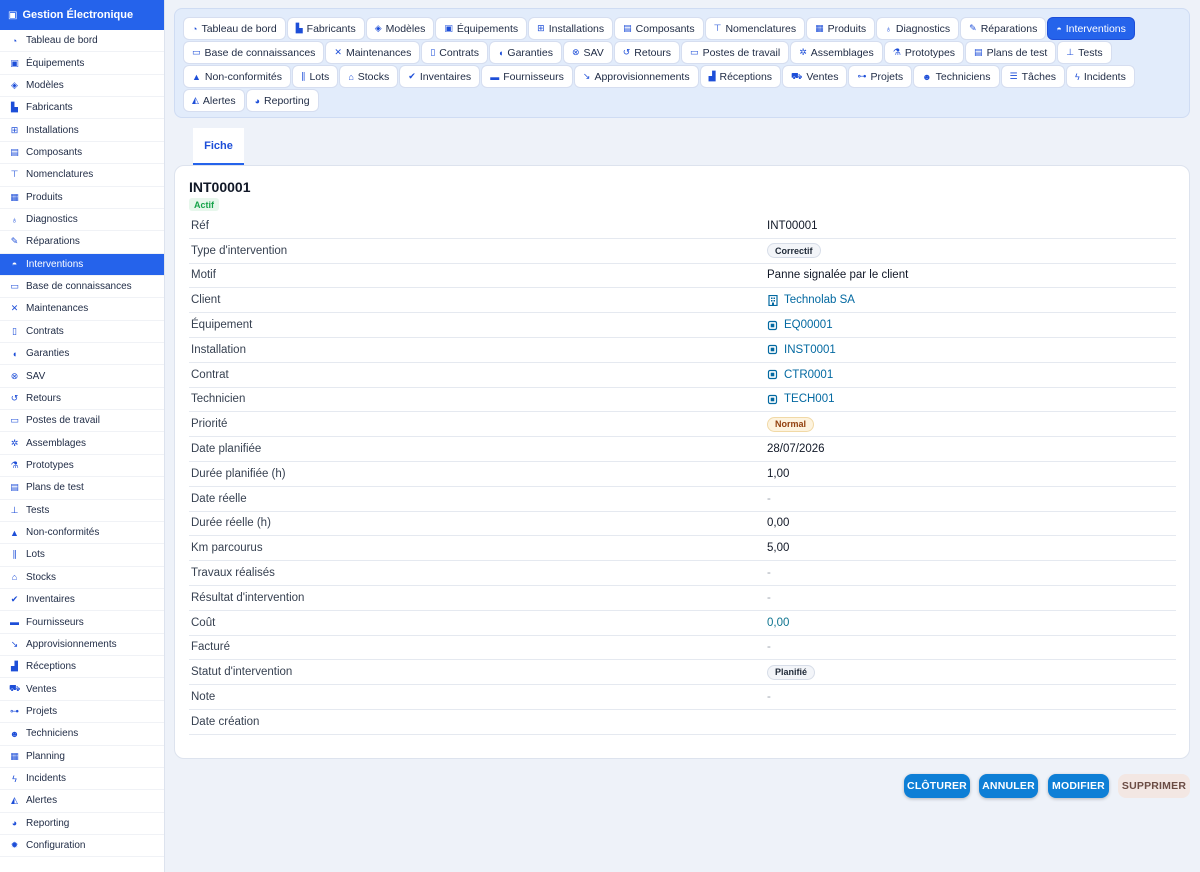  Describe the element at coordinates (82, 108) in the screenshot. I see `sidebar-item-fabricants: ▙ Fabricants` at that location.